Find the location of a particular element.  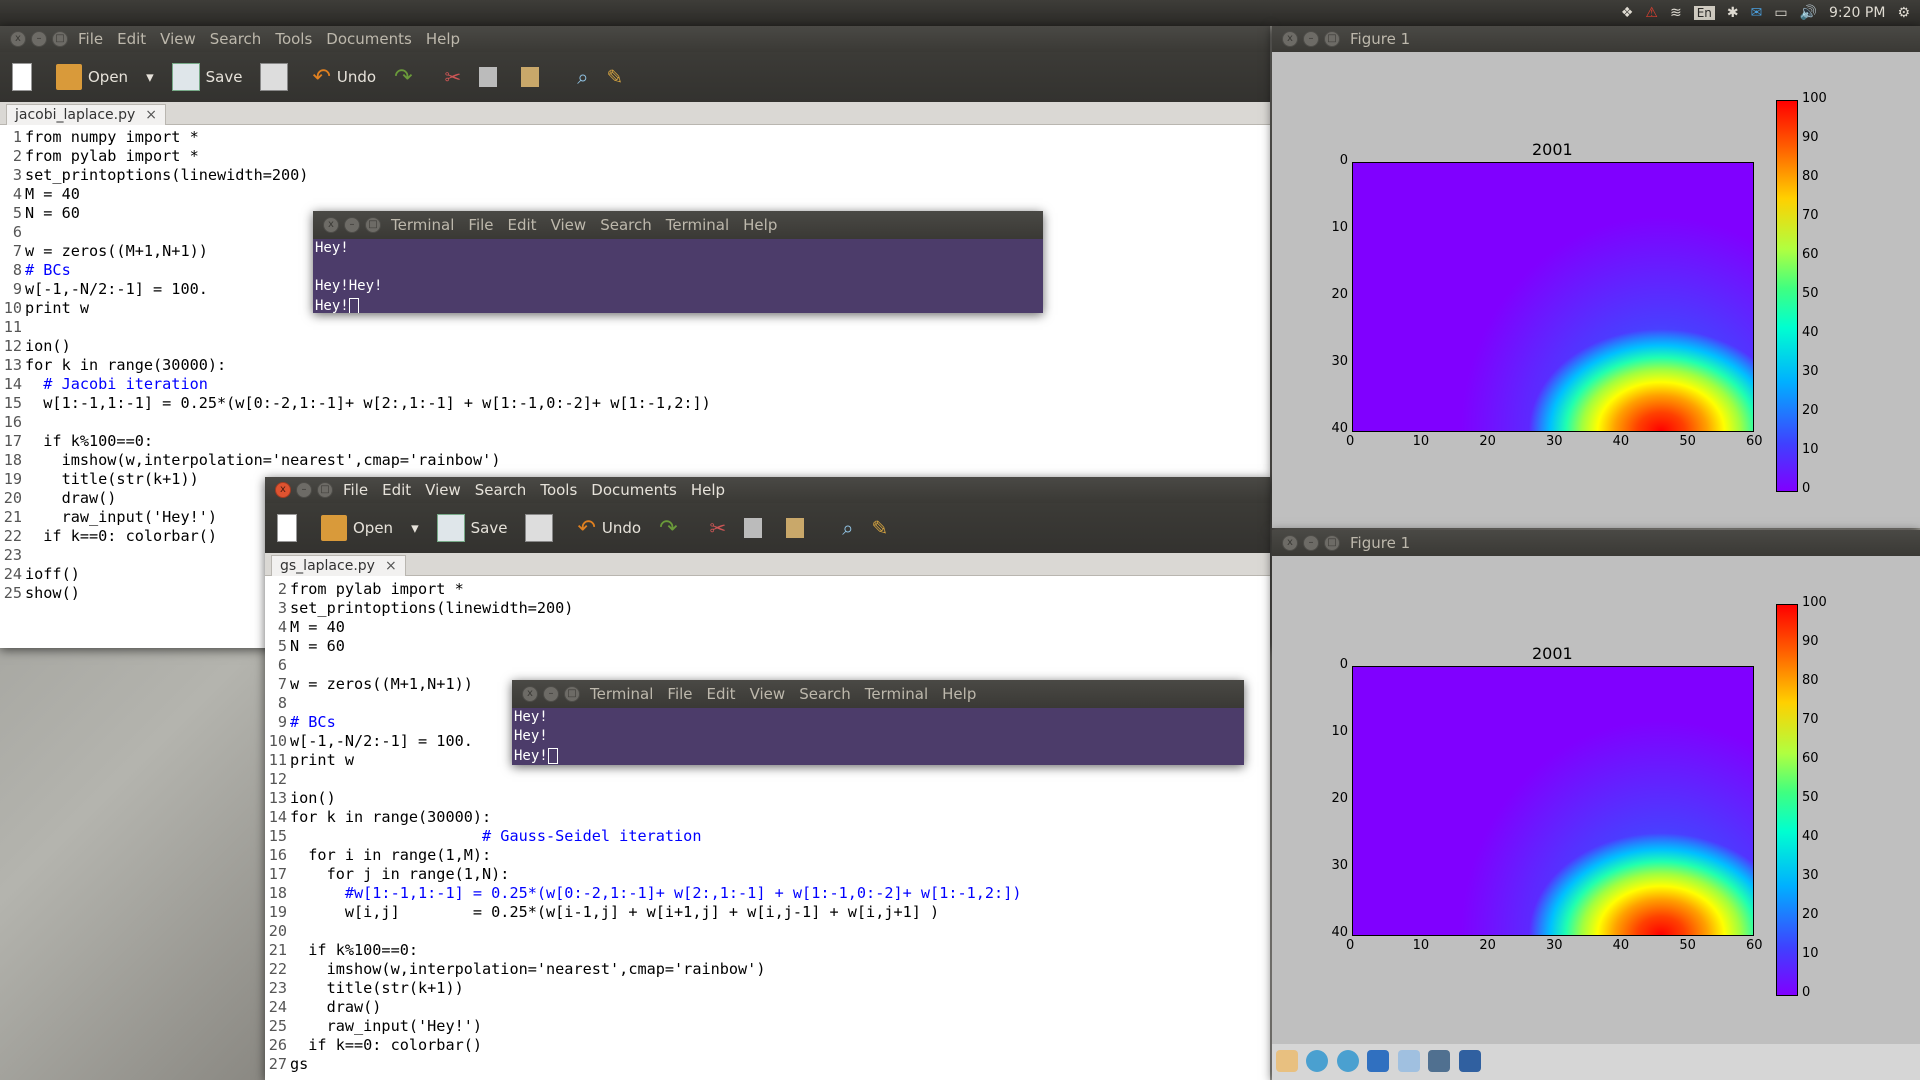

tab-gs-laplace: gs_laplace.py × is located at coordinates (338, 565).